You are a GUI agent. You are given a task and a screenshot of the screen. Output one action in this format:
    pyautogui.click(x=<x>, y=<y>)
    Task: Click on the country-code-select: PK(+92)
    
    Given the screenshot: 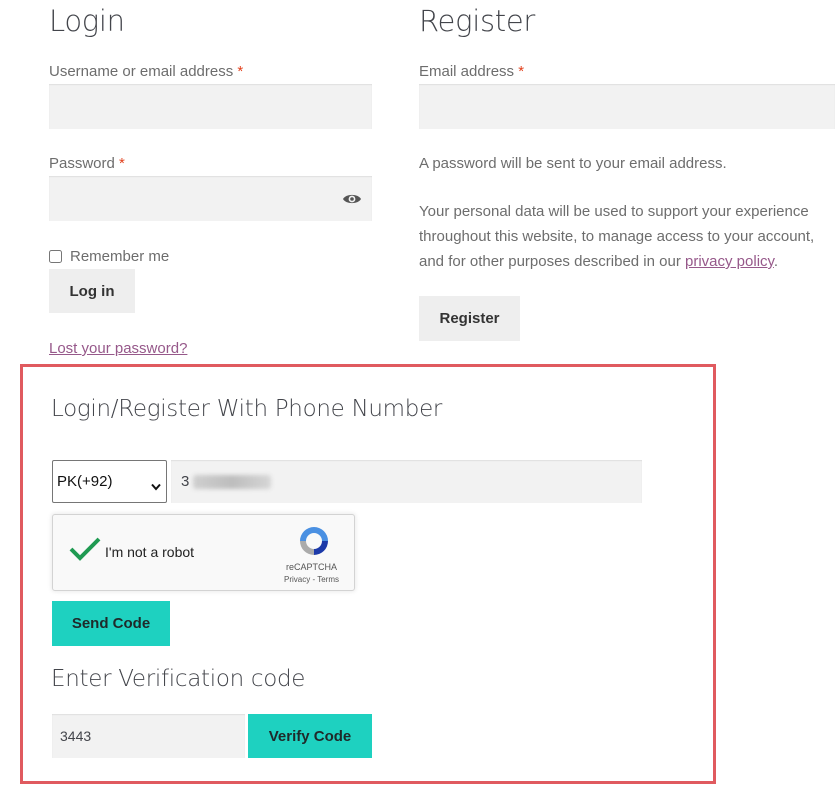 What is the action you would take?
    pyautogui.click(x=109, y=481)
    